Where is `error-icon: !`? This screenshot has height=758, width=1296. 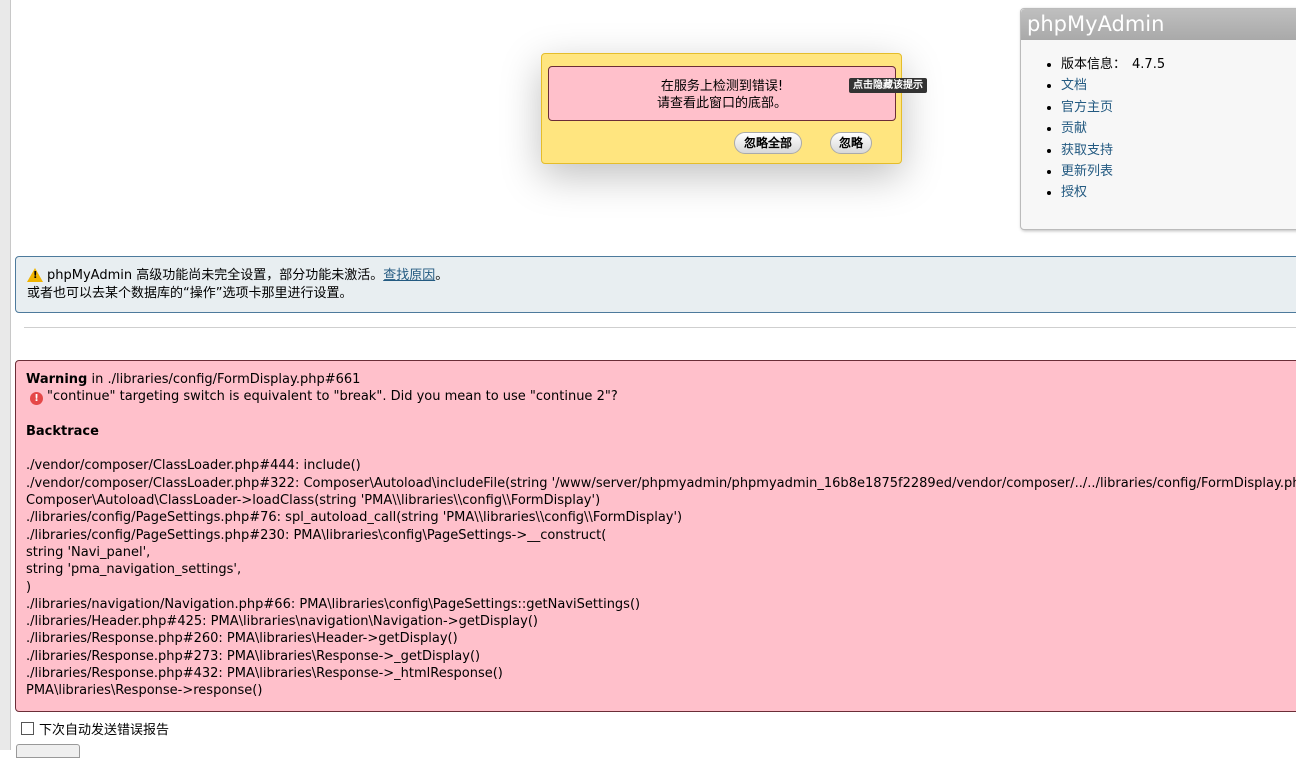
error-icon: ! is located at coordinates (36, 399).